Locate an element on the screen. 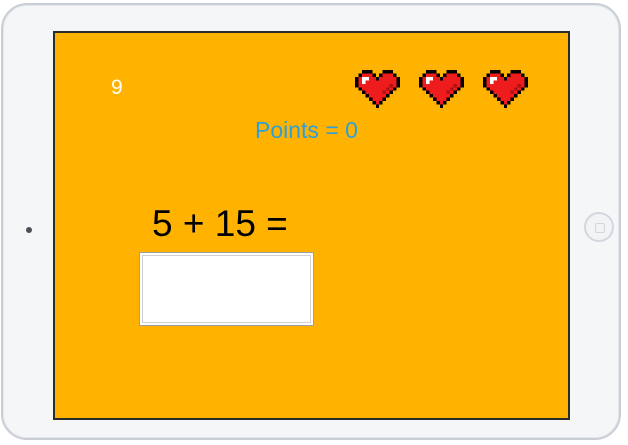 The width and height of the screenshot is (628, 445). timer-counter: 9 is located at coordinates (117, 87).